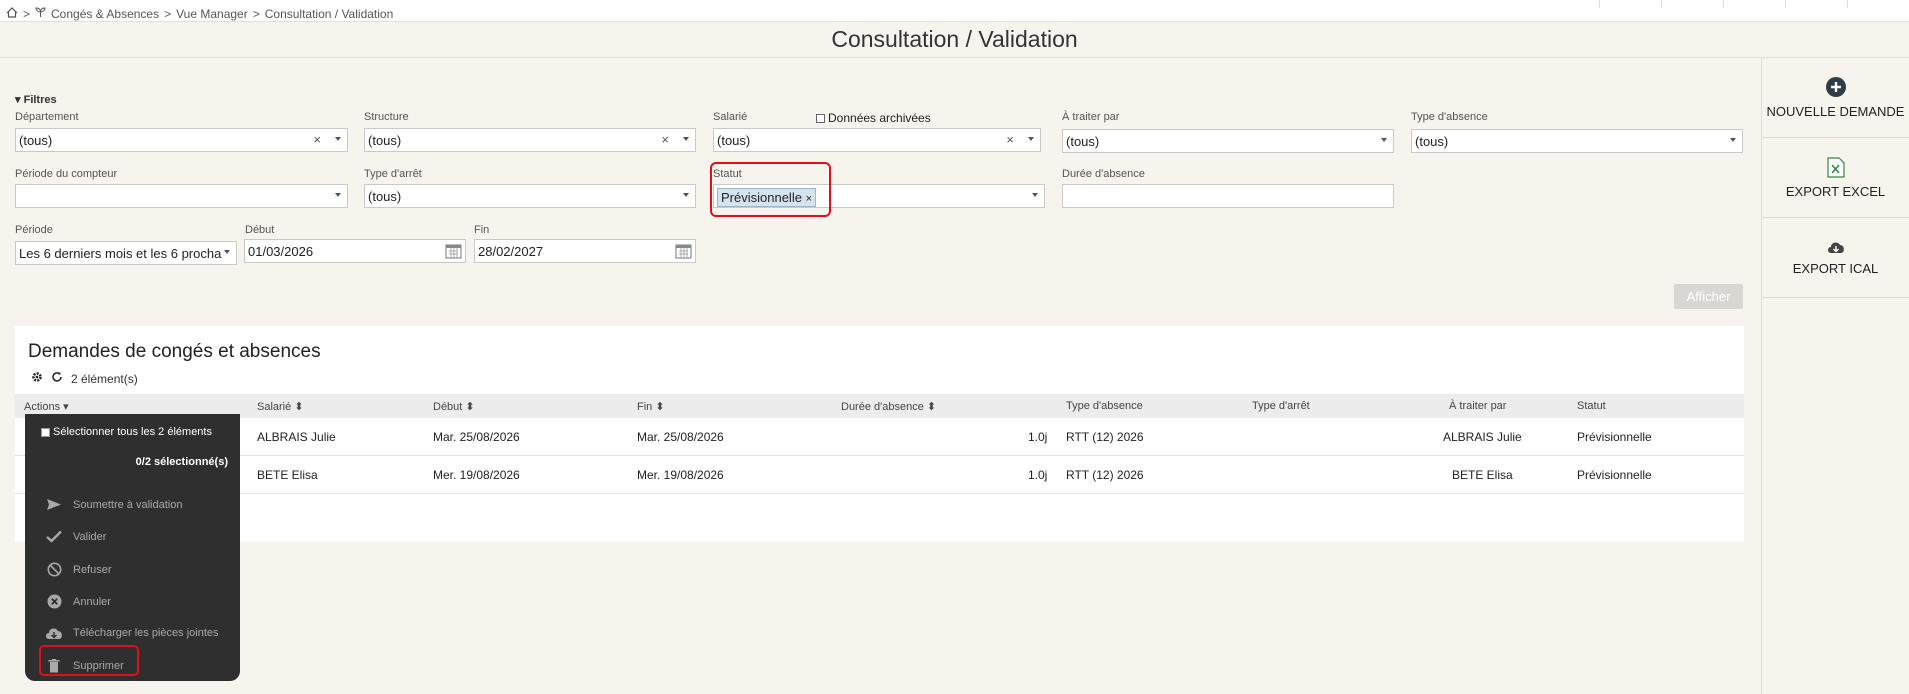  Describe the element at coordinates (1835, 87) in the screenshot. I see `plus-circle-icon` at that location.